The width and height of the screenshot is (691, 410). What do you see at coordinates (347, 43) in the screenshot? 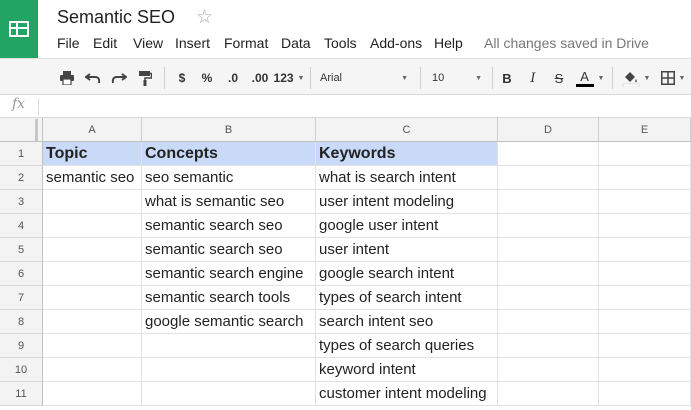
I see `menu-tools: Tools` at bounding box center [347, 43].